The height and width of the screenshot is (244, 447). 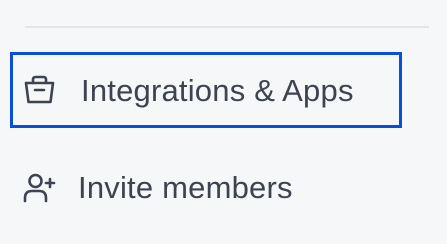 I want to click on menu-item-label: Integrations & Apps, so click(x=217, y=90).